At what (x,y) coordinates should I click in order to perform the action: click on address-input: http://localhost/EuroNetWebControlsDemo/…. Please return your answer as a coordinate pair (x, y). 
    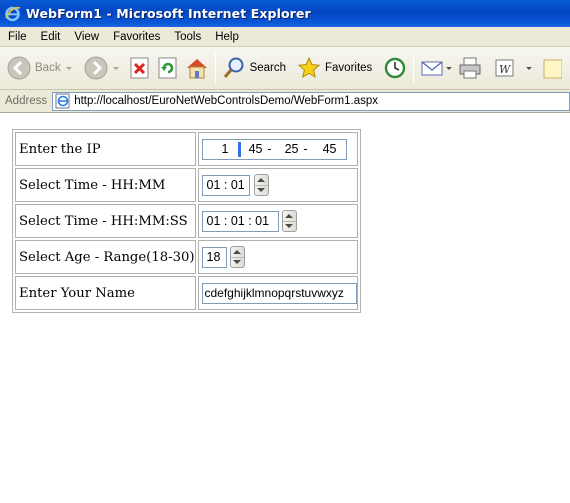
    Looking at the image, I should click on (311, 101).